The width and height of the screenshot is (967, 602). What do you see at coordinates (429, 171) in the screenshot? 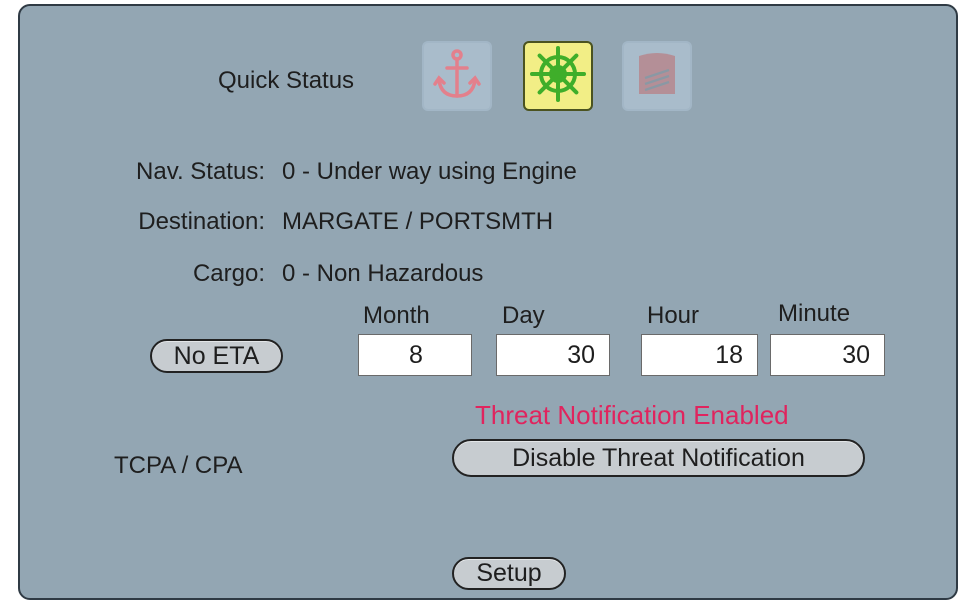
I see `nav-status-value: 0 - Under way using Engine` at bounding box center [429, 171].